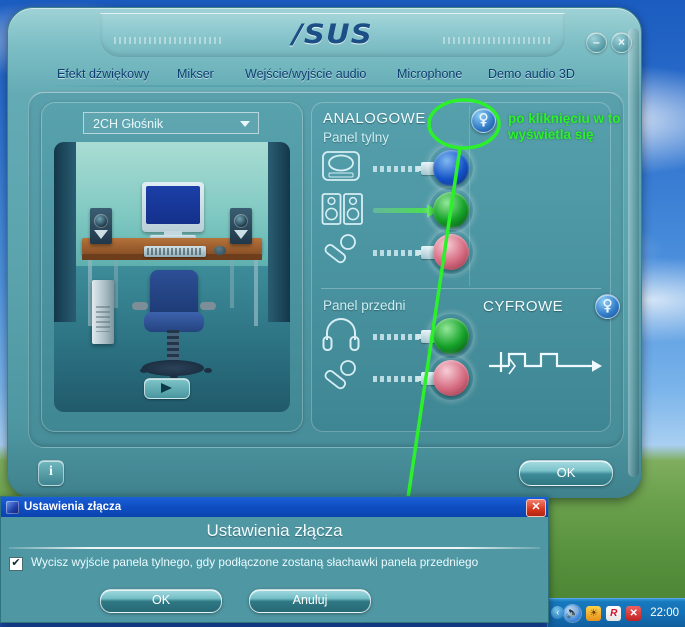  I want to click on rear-panel-title: Panel tylny, so click(356, 137).